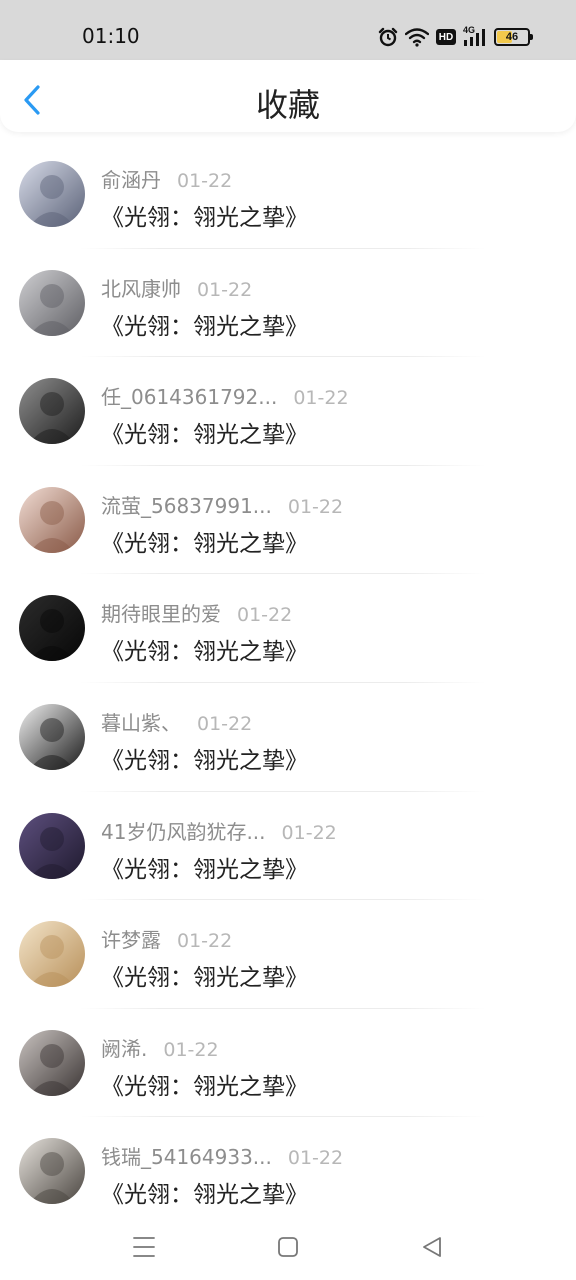 The height and width of the screenshot is (1280, 576). What do you see at coordinates (124, 1047) in the screenshot?
I see `user-name: 阙浠.` at bounding box center [124, 1047].